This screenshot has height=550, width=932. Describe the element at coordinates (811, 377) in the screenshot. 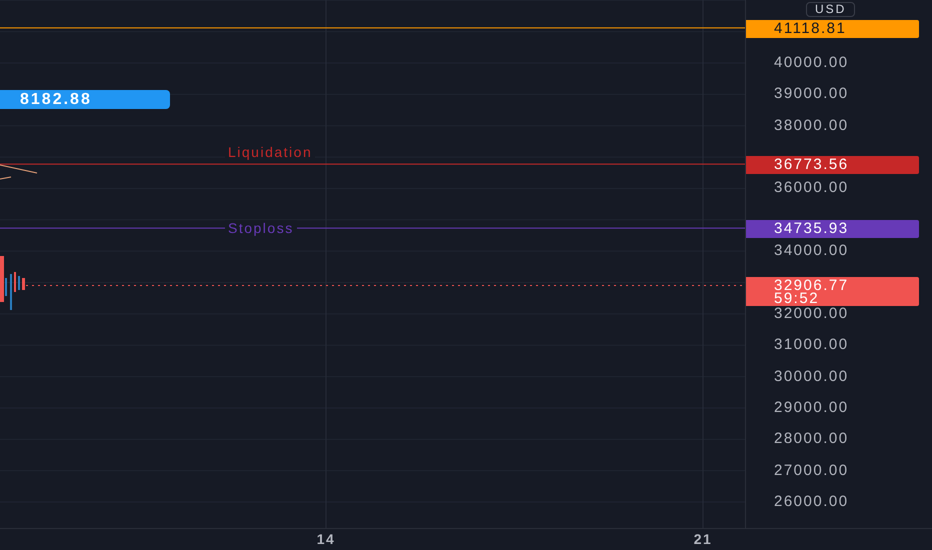

I see `price-tick-label: 30000.00` at that location.